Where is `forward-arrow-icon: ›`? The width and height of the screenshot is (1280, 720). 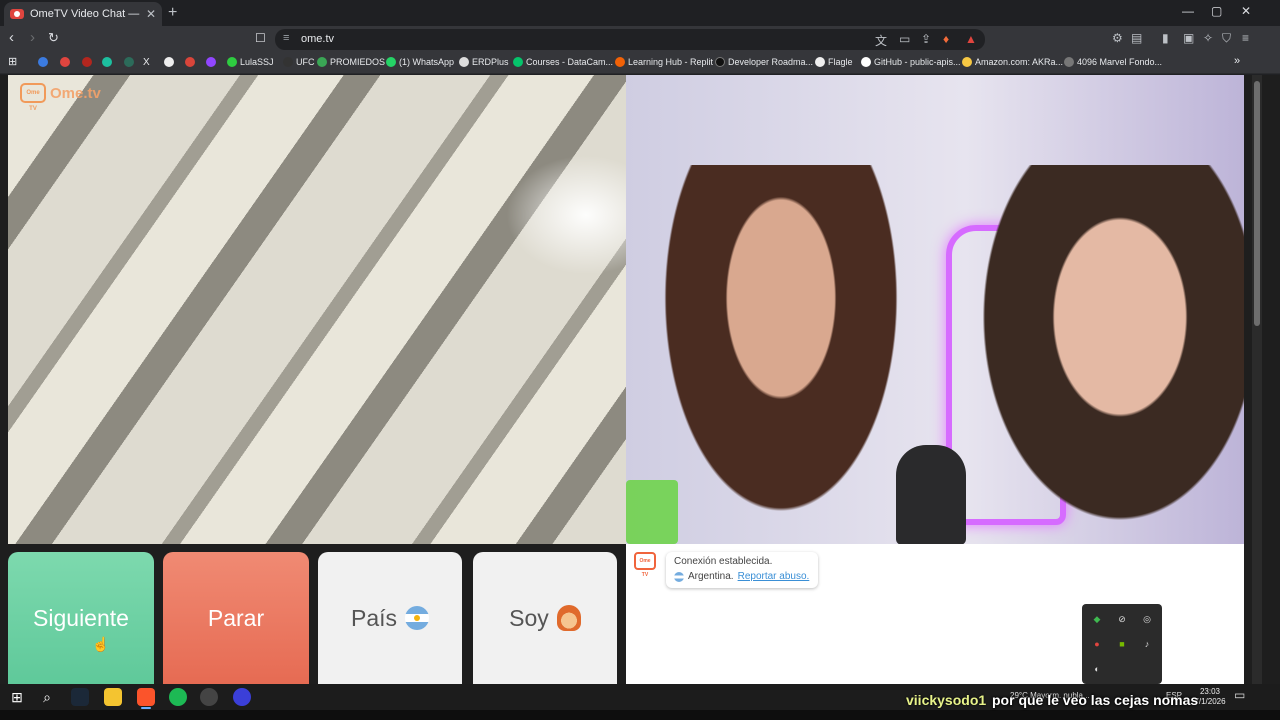 forward-arrow-icon: › is located at coordinates (32, 38).